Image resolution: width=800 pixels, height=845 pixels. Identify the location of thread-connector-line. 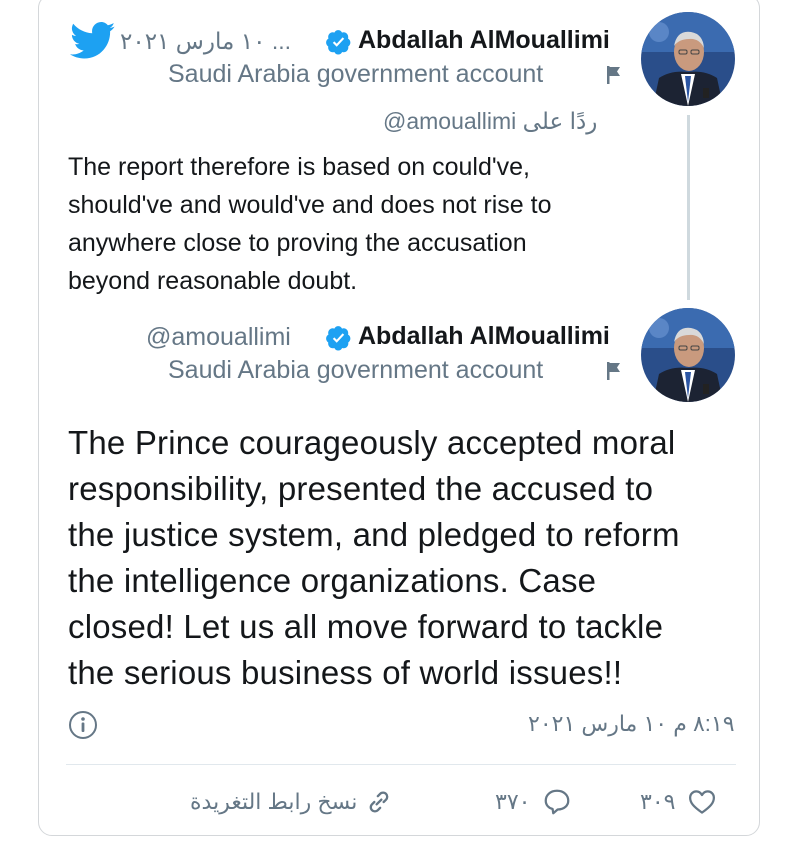
(688, 207).